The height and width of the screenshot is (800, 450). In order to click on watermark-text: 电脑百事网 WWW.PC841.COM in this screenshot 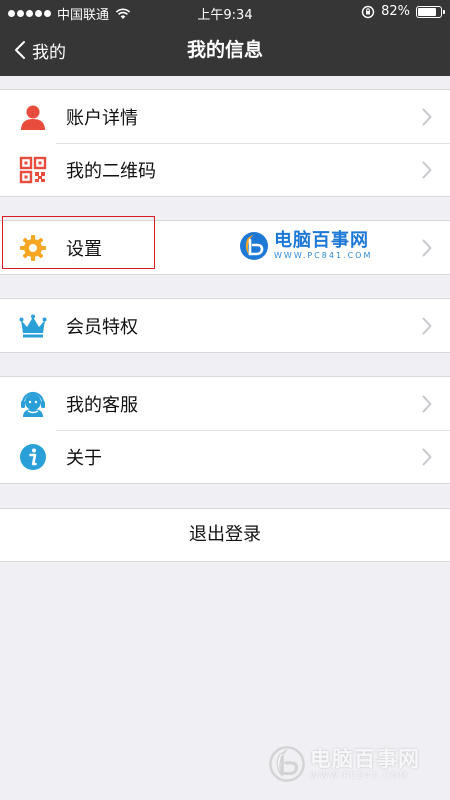, I will do `click(323, 246)`.